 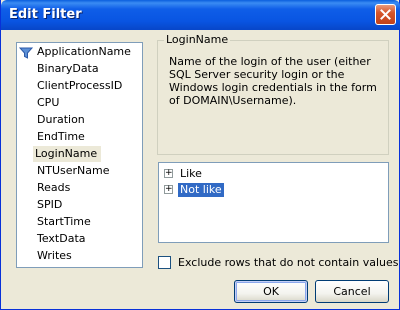 I want to click on column-item-label: ClientProcessID, so click(x=80, y=85).